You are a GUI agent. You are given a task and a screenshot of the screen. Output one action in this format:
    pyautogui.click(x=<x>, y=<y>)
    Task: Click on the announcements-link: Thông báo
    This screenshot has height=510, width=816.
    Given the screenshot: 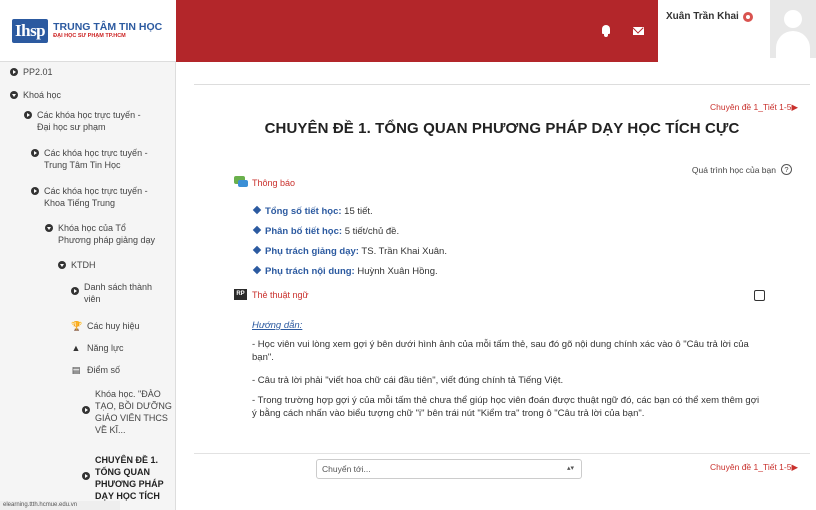 What is the action you would take?
    pyautogui.click(x=273, y=183)
    